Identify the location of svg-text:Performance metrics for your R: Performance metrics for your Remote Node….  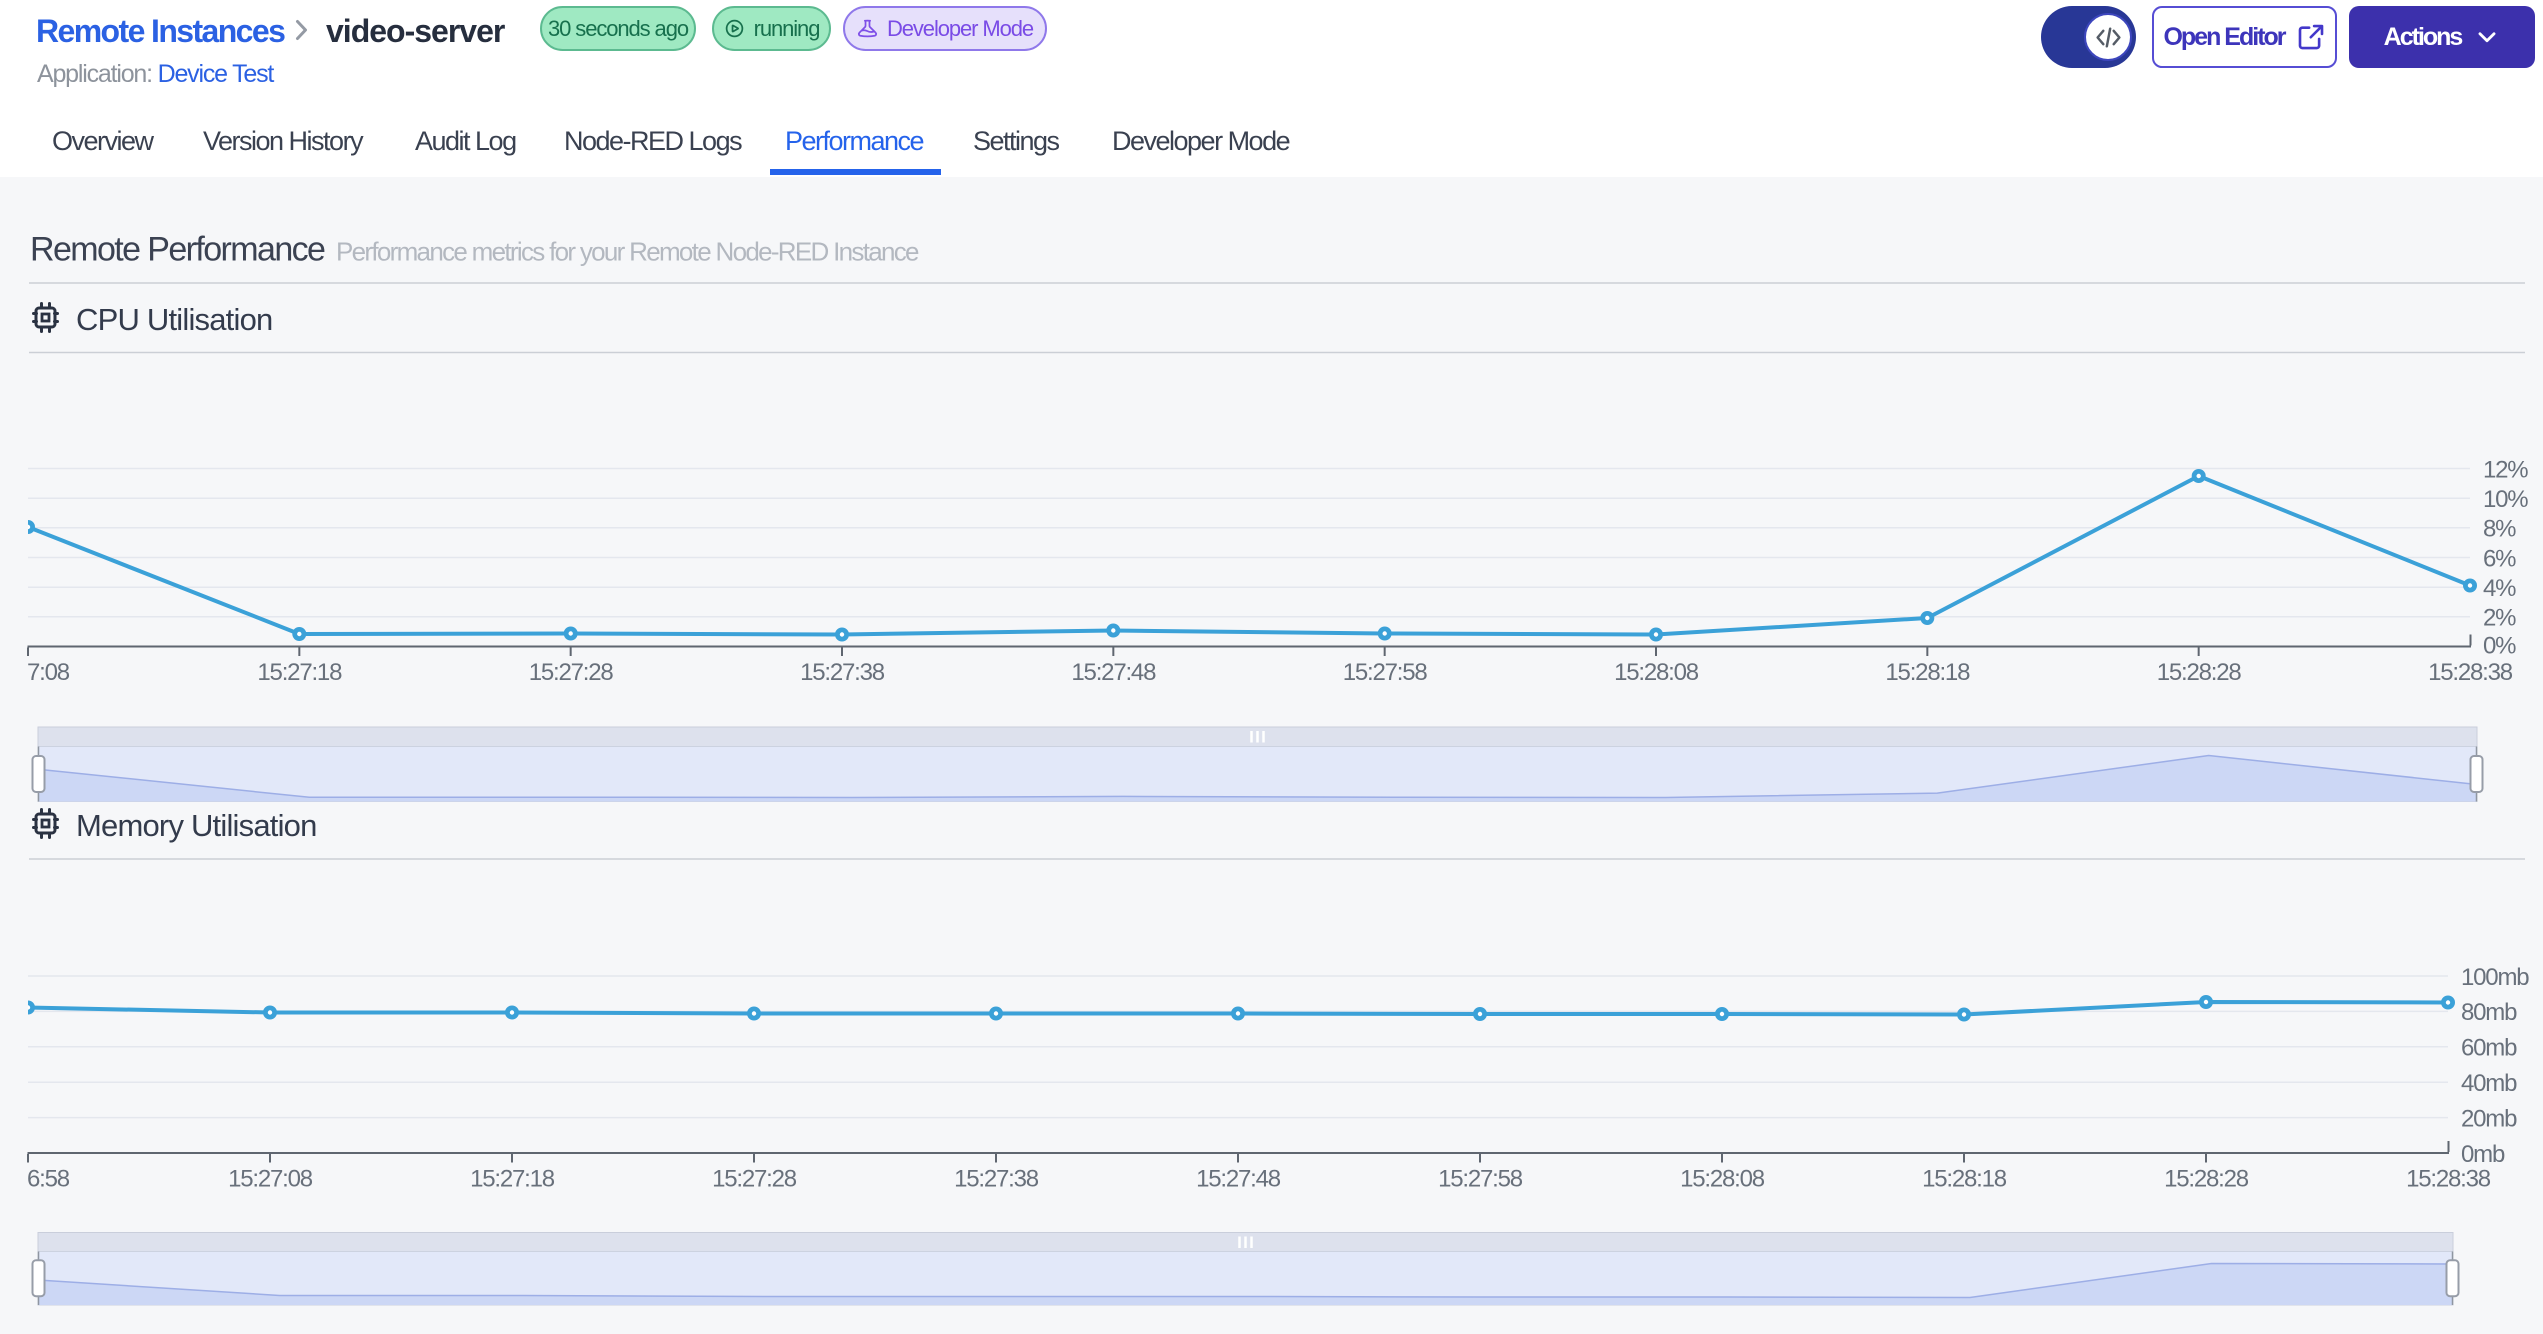
(627, 252).